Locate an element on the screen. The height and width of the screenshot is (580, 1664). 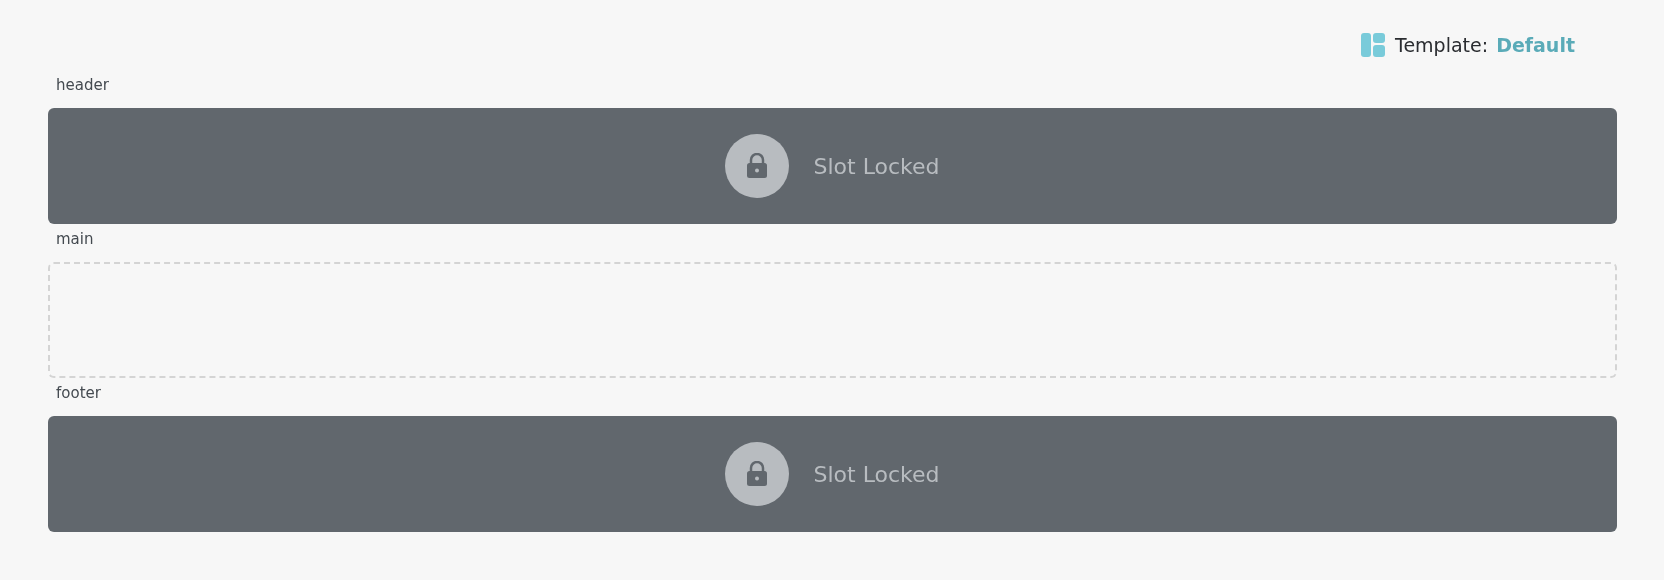
template-label: Template: is located at coordinates (1442, 45).